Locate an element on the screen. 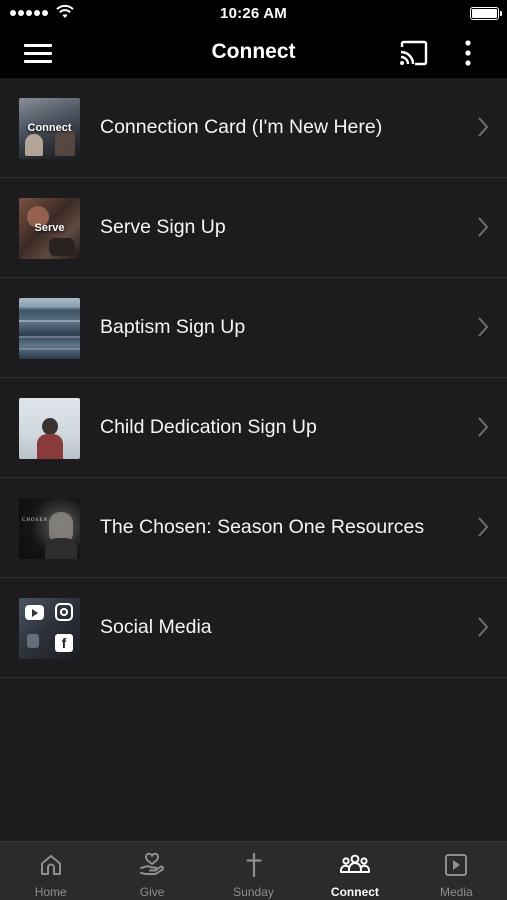 Image resolution: width=507 pixels, height=900 pixels. connection-card-thumbnail: Connect is located at coordinates (49, 128).